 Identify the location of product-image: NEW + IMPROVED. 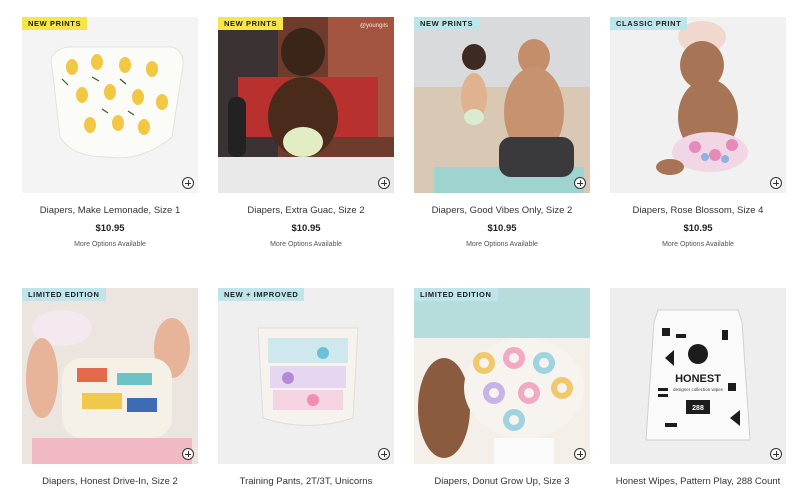
(306, 376).